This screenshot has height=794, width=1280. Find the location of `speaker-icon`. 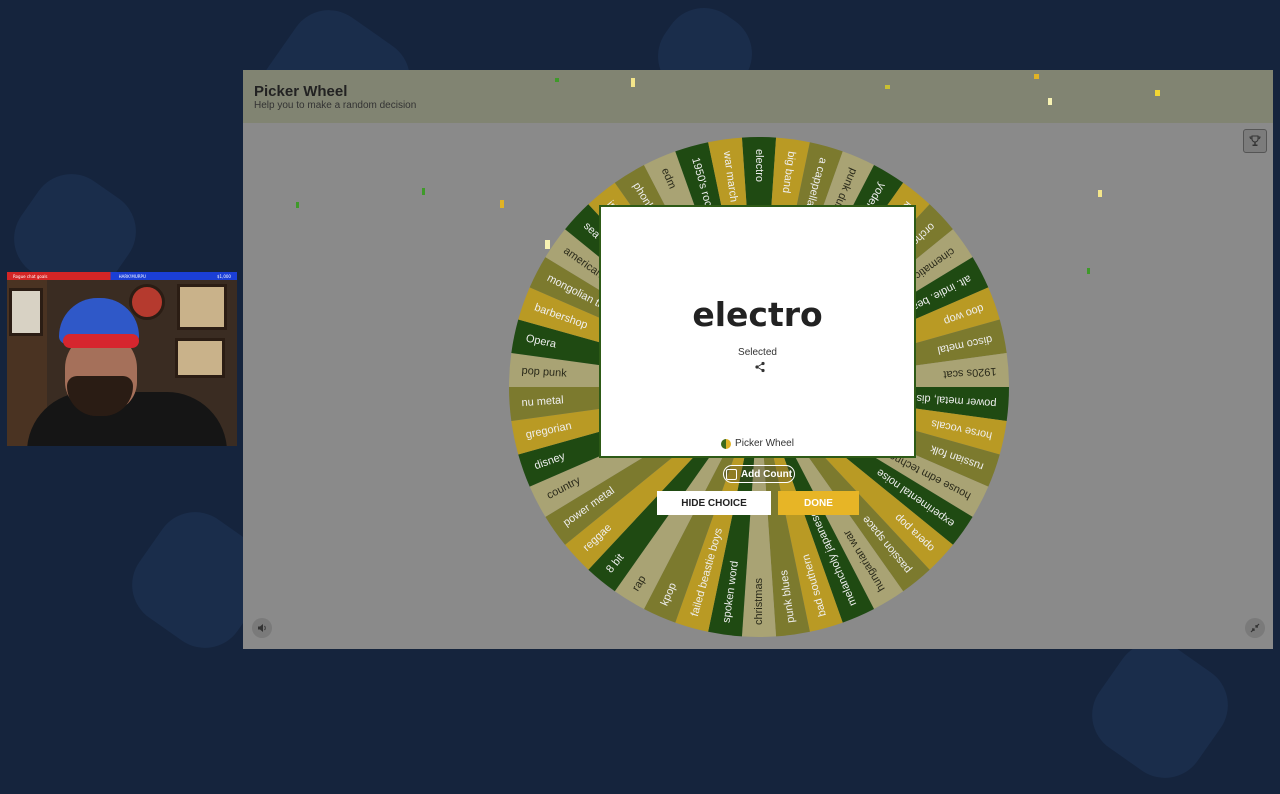

speaker-icon is located at coordinates (262, 628).